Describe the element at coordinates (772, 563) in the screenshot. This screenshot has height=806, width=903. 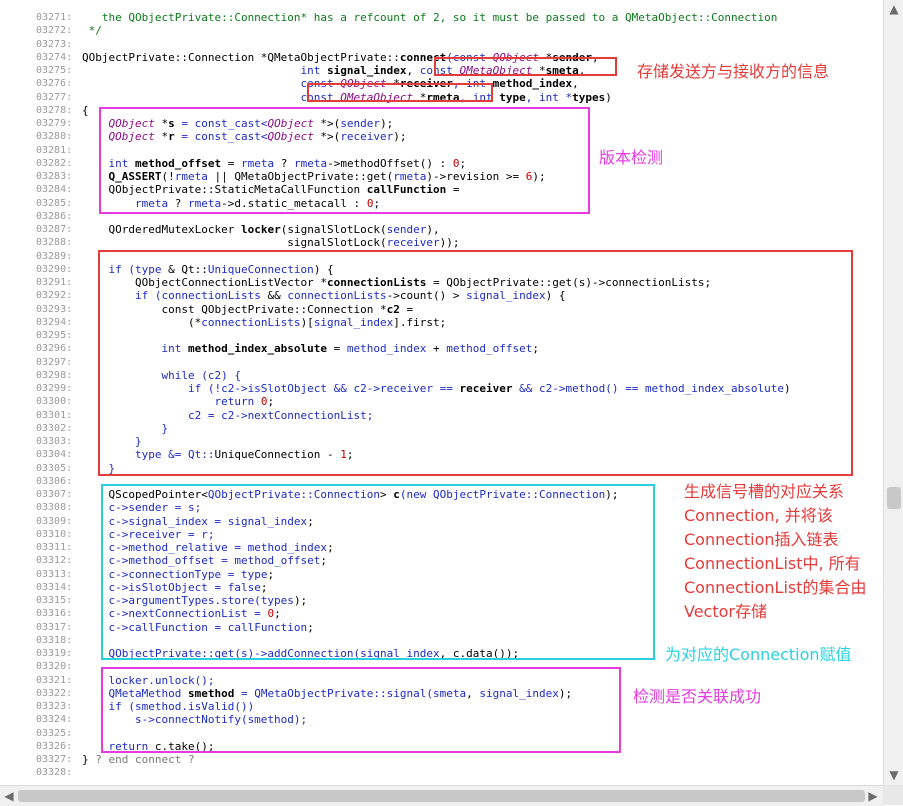
I see `connection-note-line: ConnectionList中, 所有` at that location.